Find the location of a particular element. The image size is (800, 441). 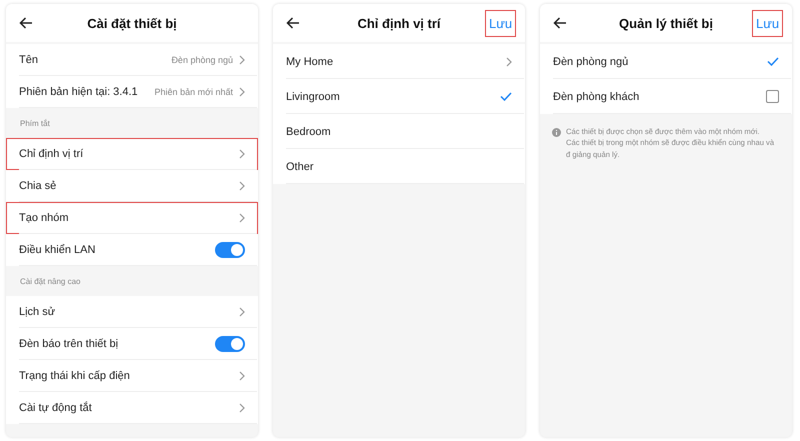

screen-title: Quản lý thiết bị is located at coordinates (666, 23).